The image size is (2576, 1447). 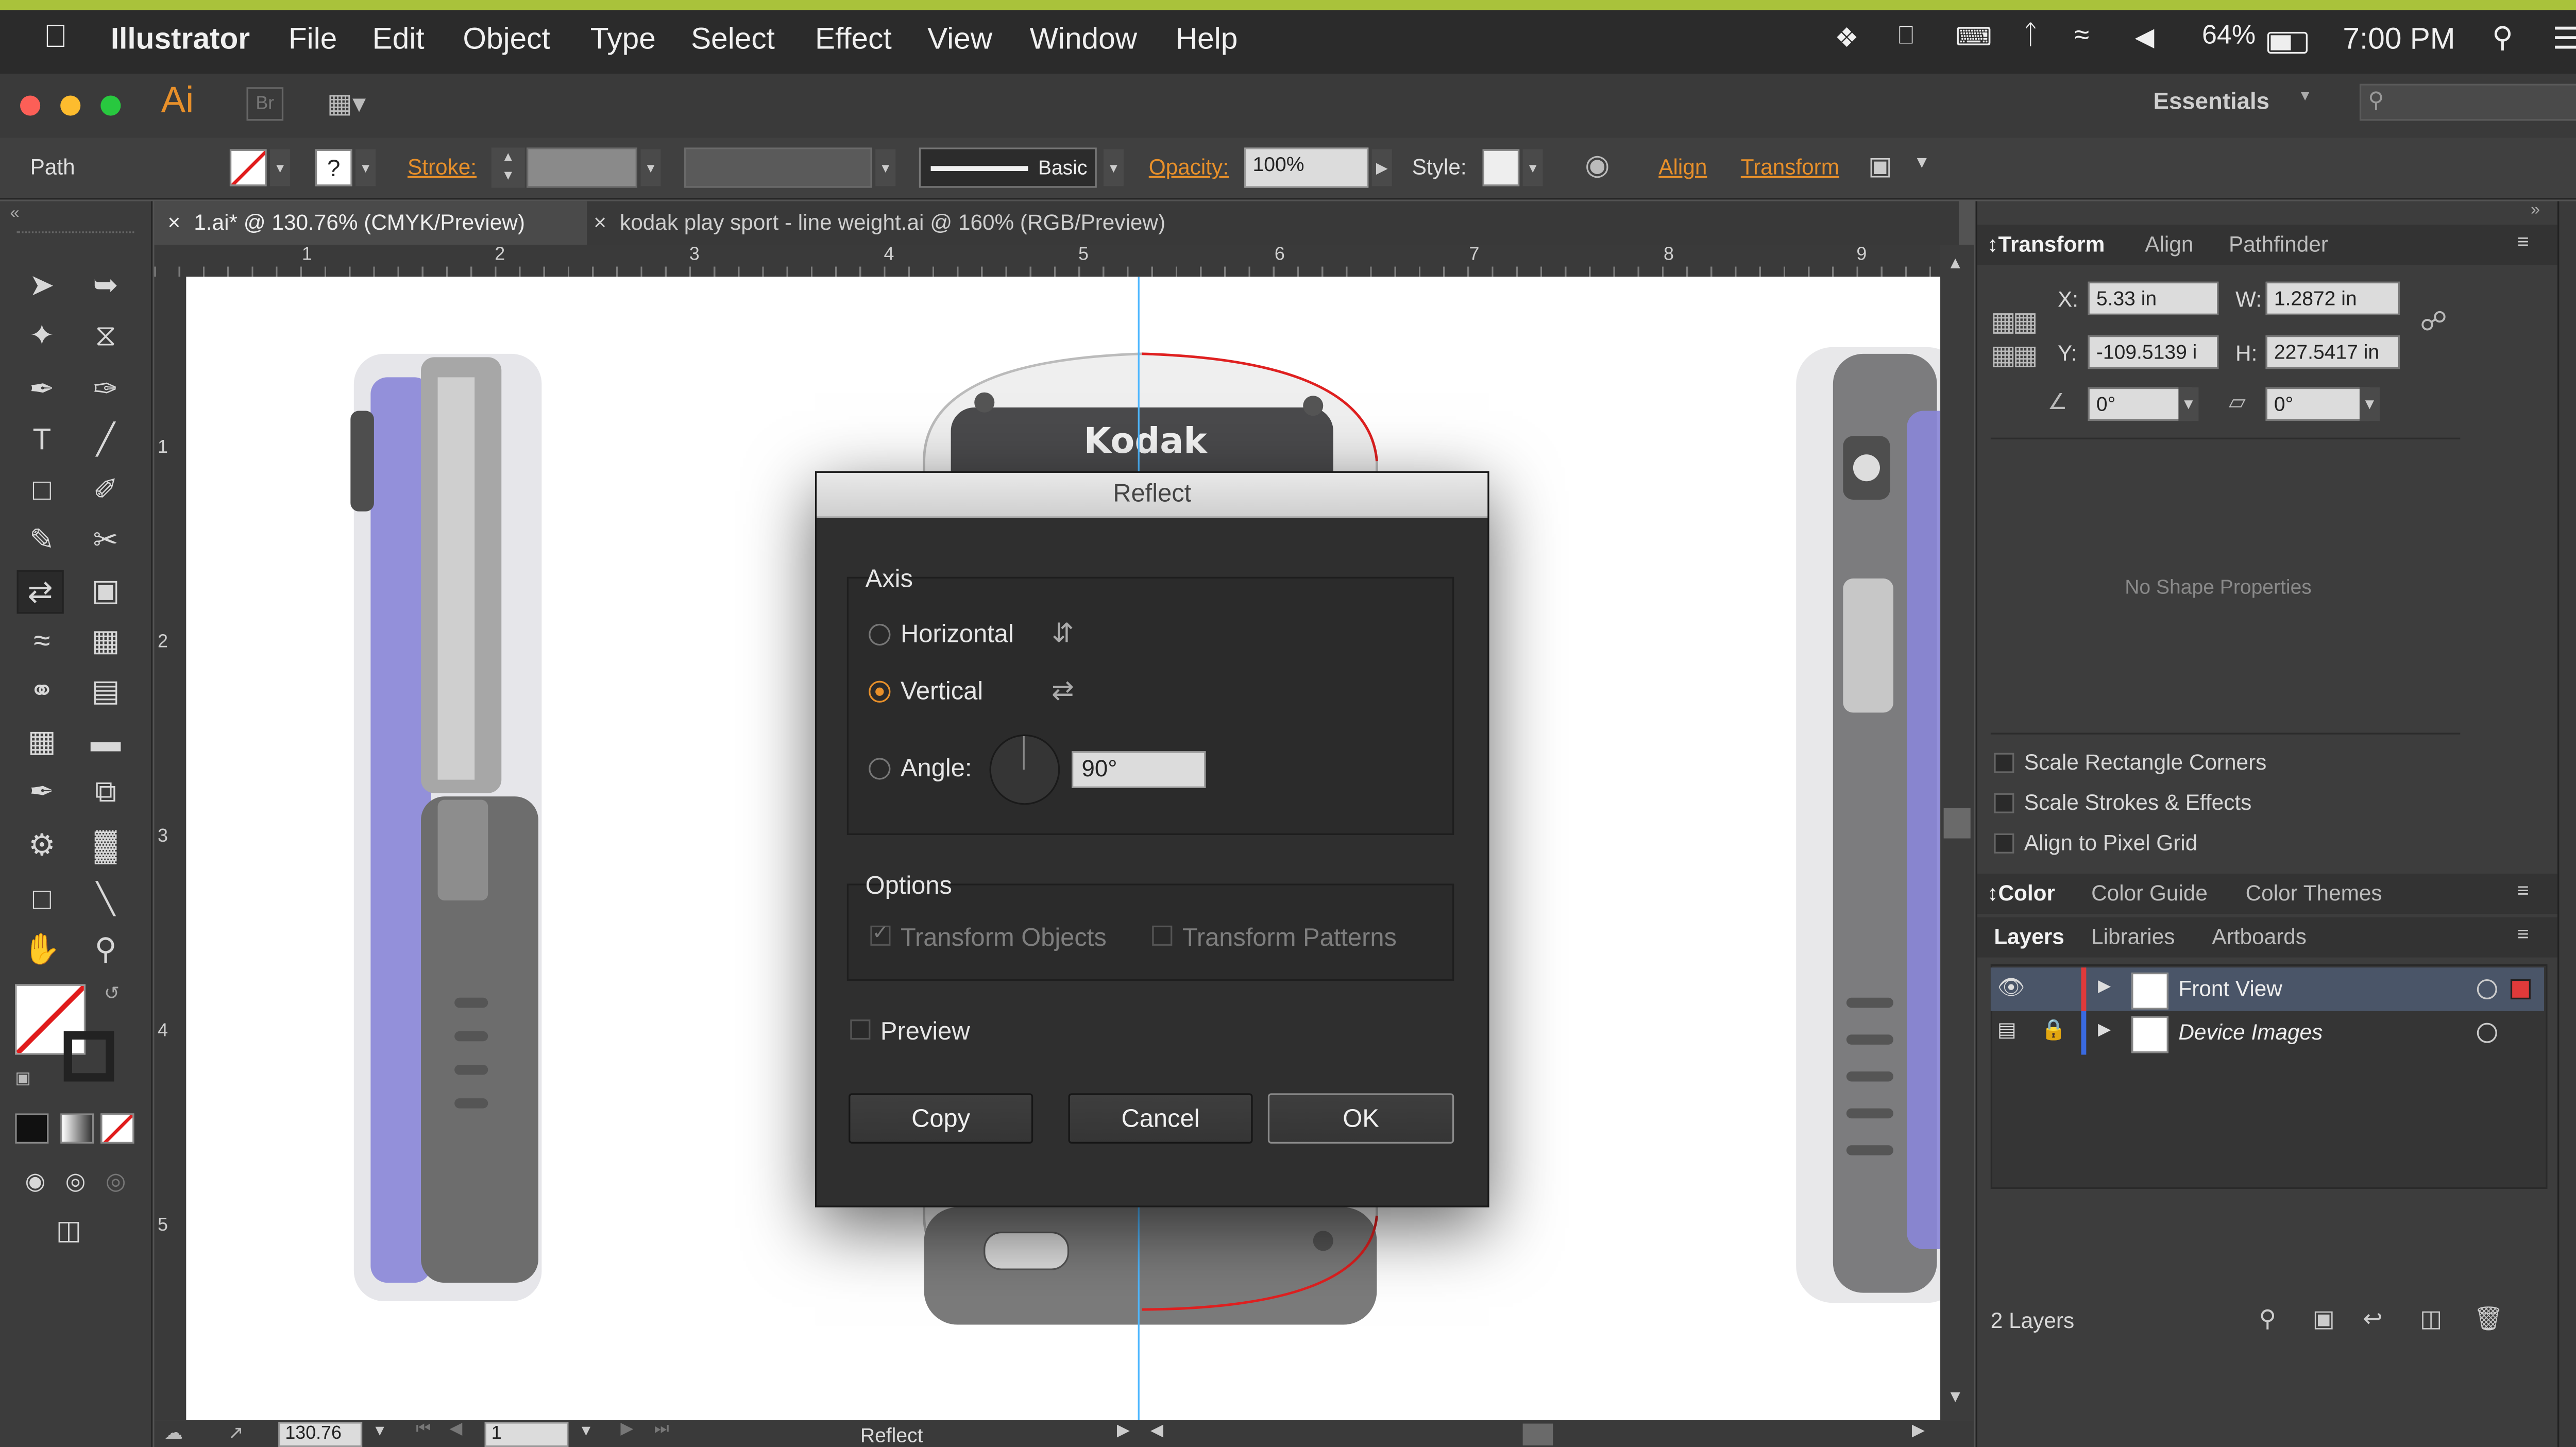 I want to click on width-tool-icon: ≈, so click(x=42, y=640).